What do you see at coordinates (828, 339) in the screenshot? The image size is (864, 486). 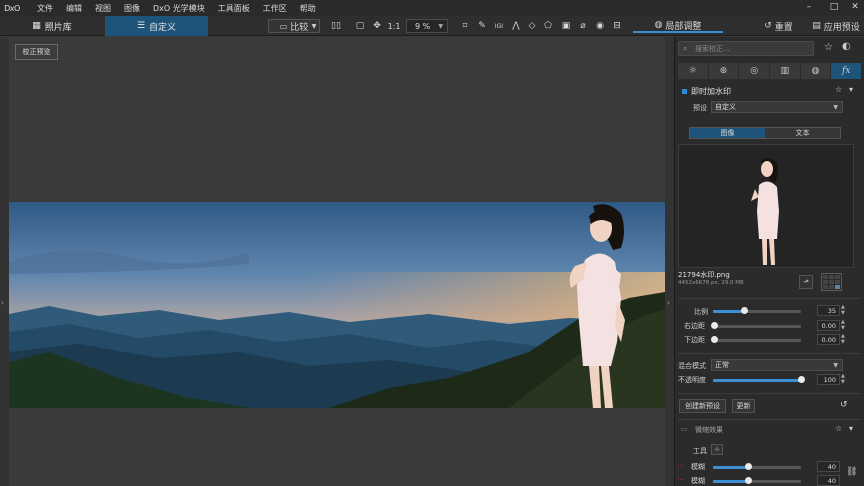 I see `bottom-margin-field: 0.00` at bounding box center [828, 339].